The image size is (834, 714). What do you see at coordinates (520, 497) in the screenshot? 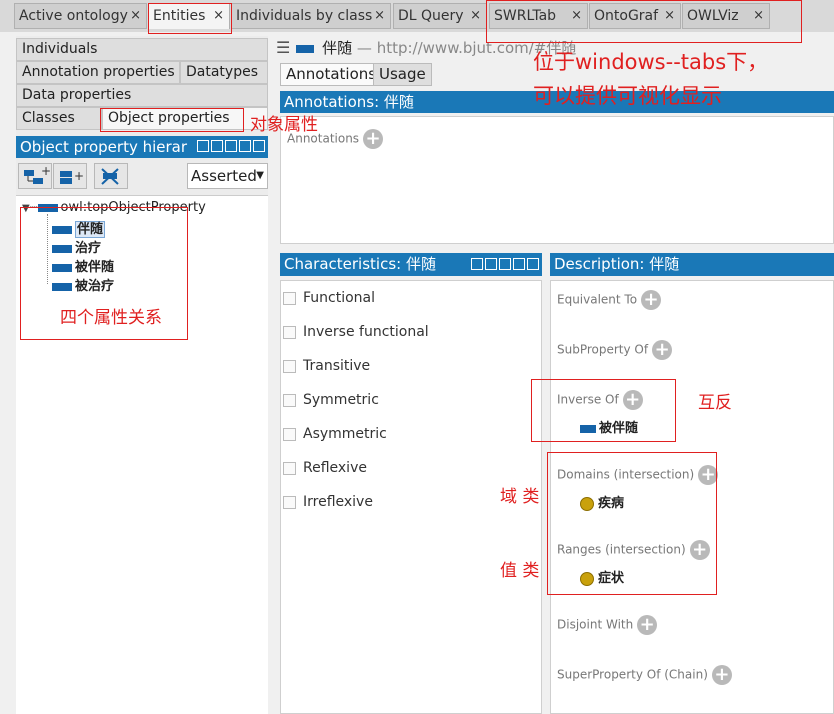
I see `domain-note: 域 类` at bounding box center [520, 497].